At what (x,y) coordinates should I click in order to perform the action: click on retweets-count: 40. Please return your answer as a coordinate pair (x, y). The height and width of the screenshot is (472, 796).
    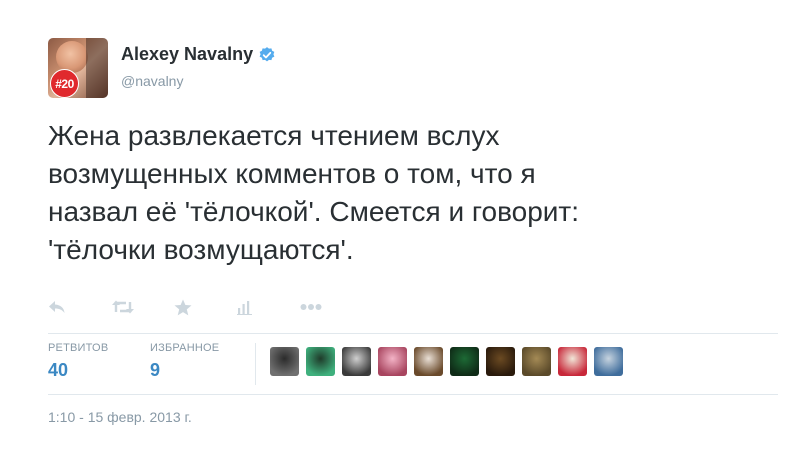
    Looking at the image, I should click on (58, 370).